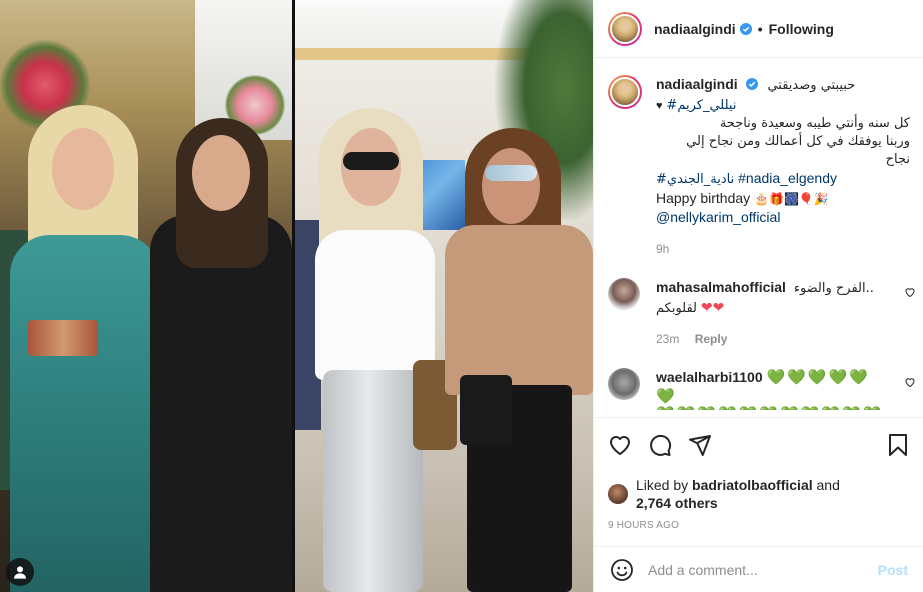 The width and height of the screenshot is (923, 592). What do you see at coordinates (898, 445) in the screenshot?
I see `bookmark-icon` at bounding box center [898, 445].